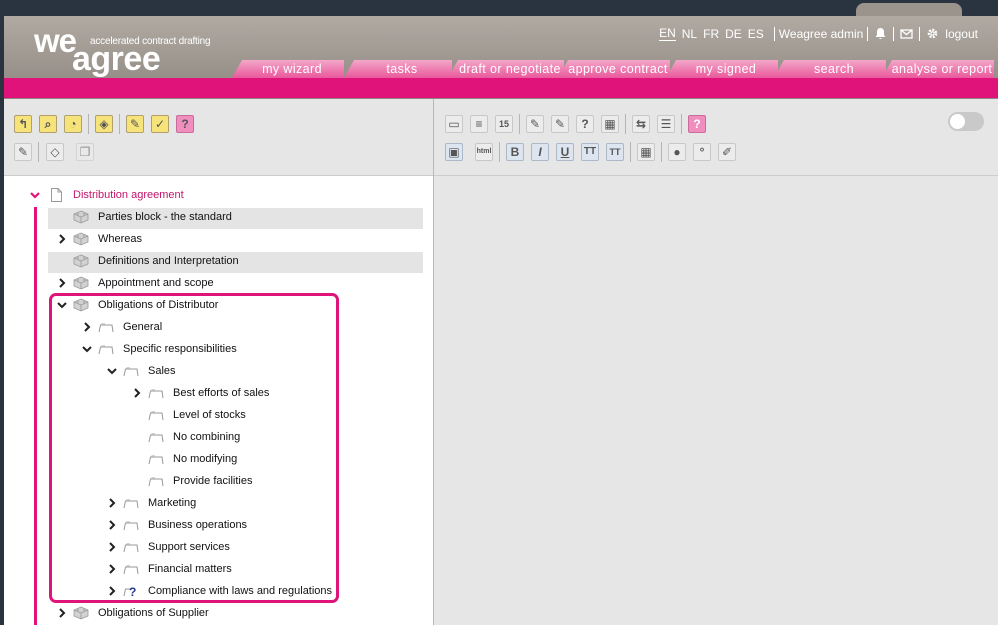  What do you see at coordinates (23, 124) in the screenshot?
I see `insert-above-button: ↰` at bounding box center [23, 124].